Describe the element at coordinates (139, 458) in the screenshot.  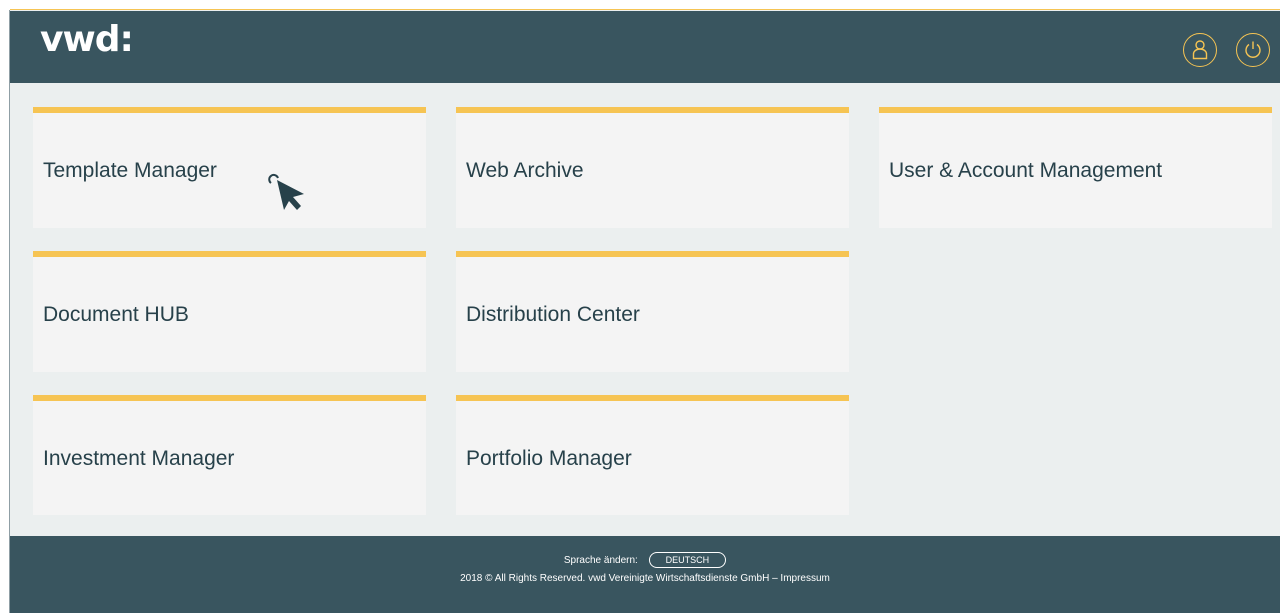
I see `tile-label: Investment Manager` at that location.